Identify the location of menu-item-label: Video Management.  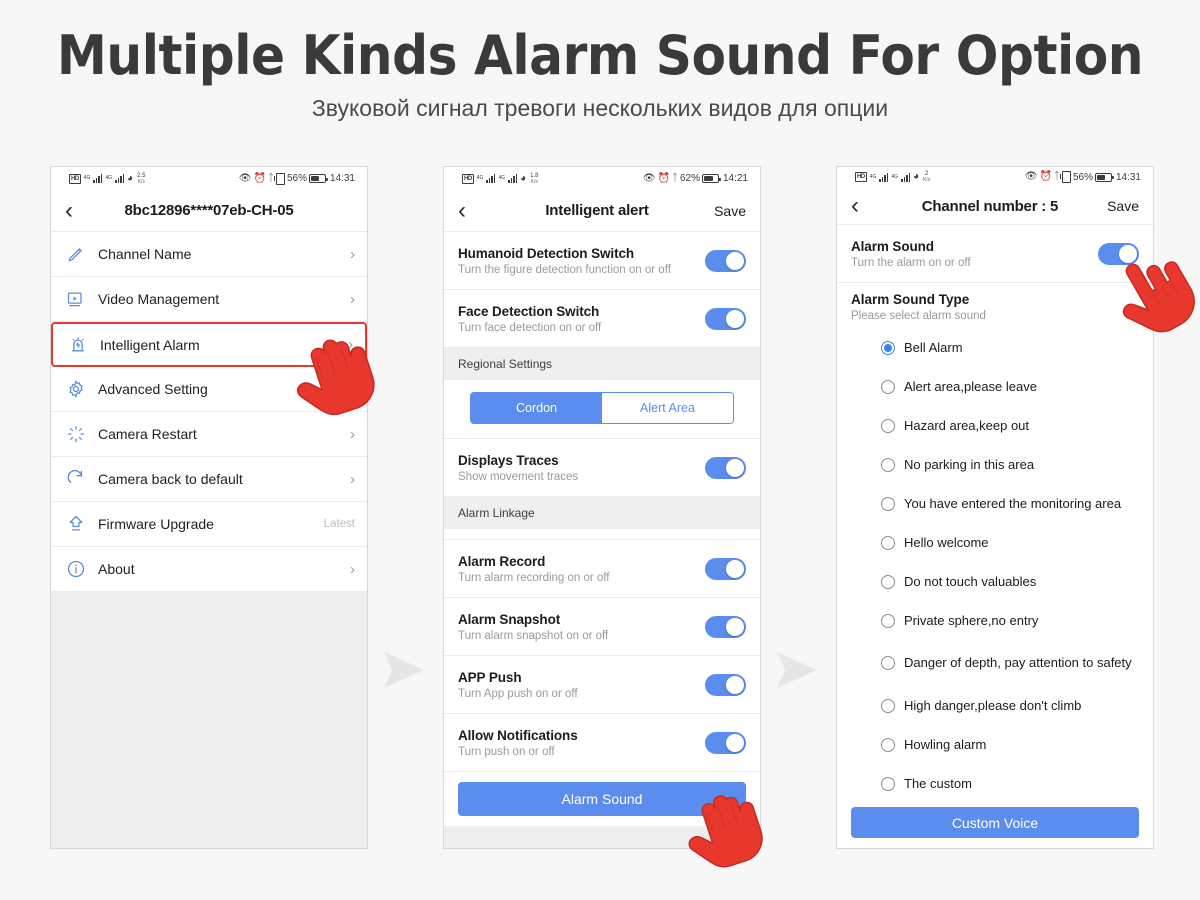
(159, 299).